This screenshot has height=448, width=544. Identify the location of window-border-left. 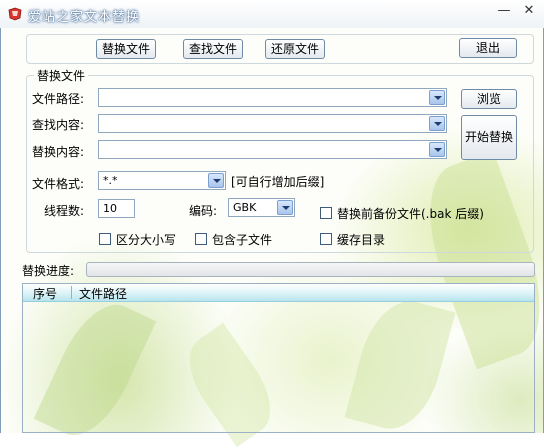
(0, 230).